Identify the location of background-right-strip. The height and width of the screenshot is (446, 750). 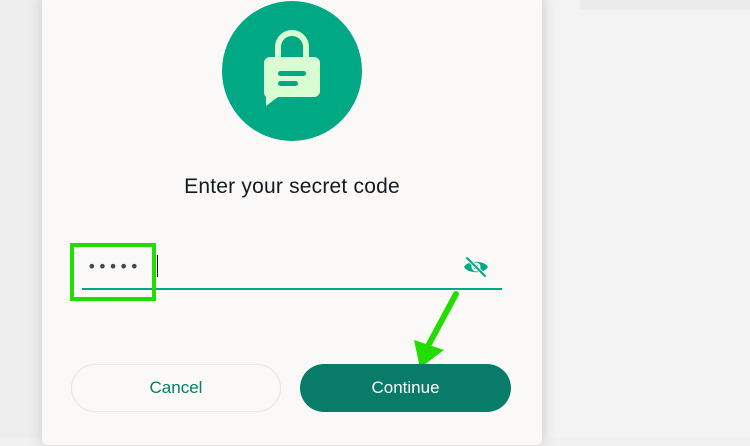
(665, 5).